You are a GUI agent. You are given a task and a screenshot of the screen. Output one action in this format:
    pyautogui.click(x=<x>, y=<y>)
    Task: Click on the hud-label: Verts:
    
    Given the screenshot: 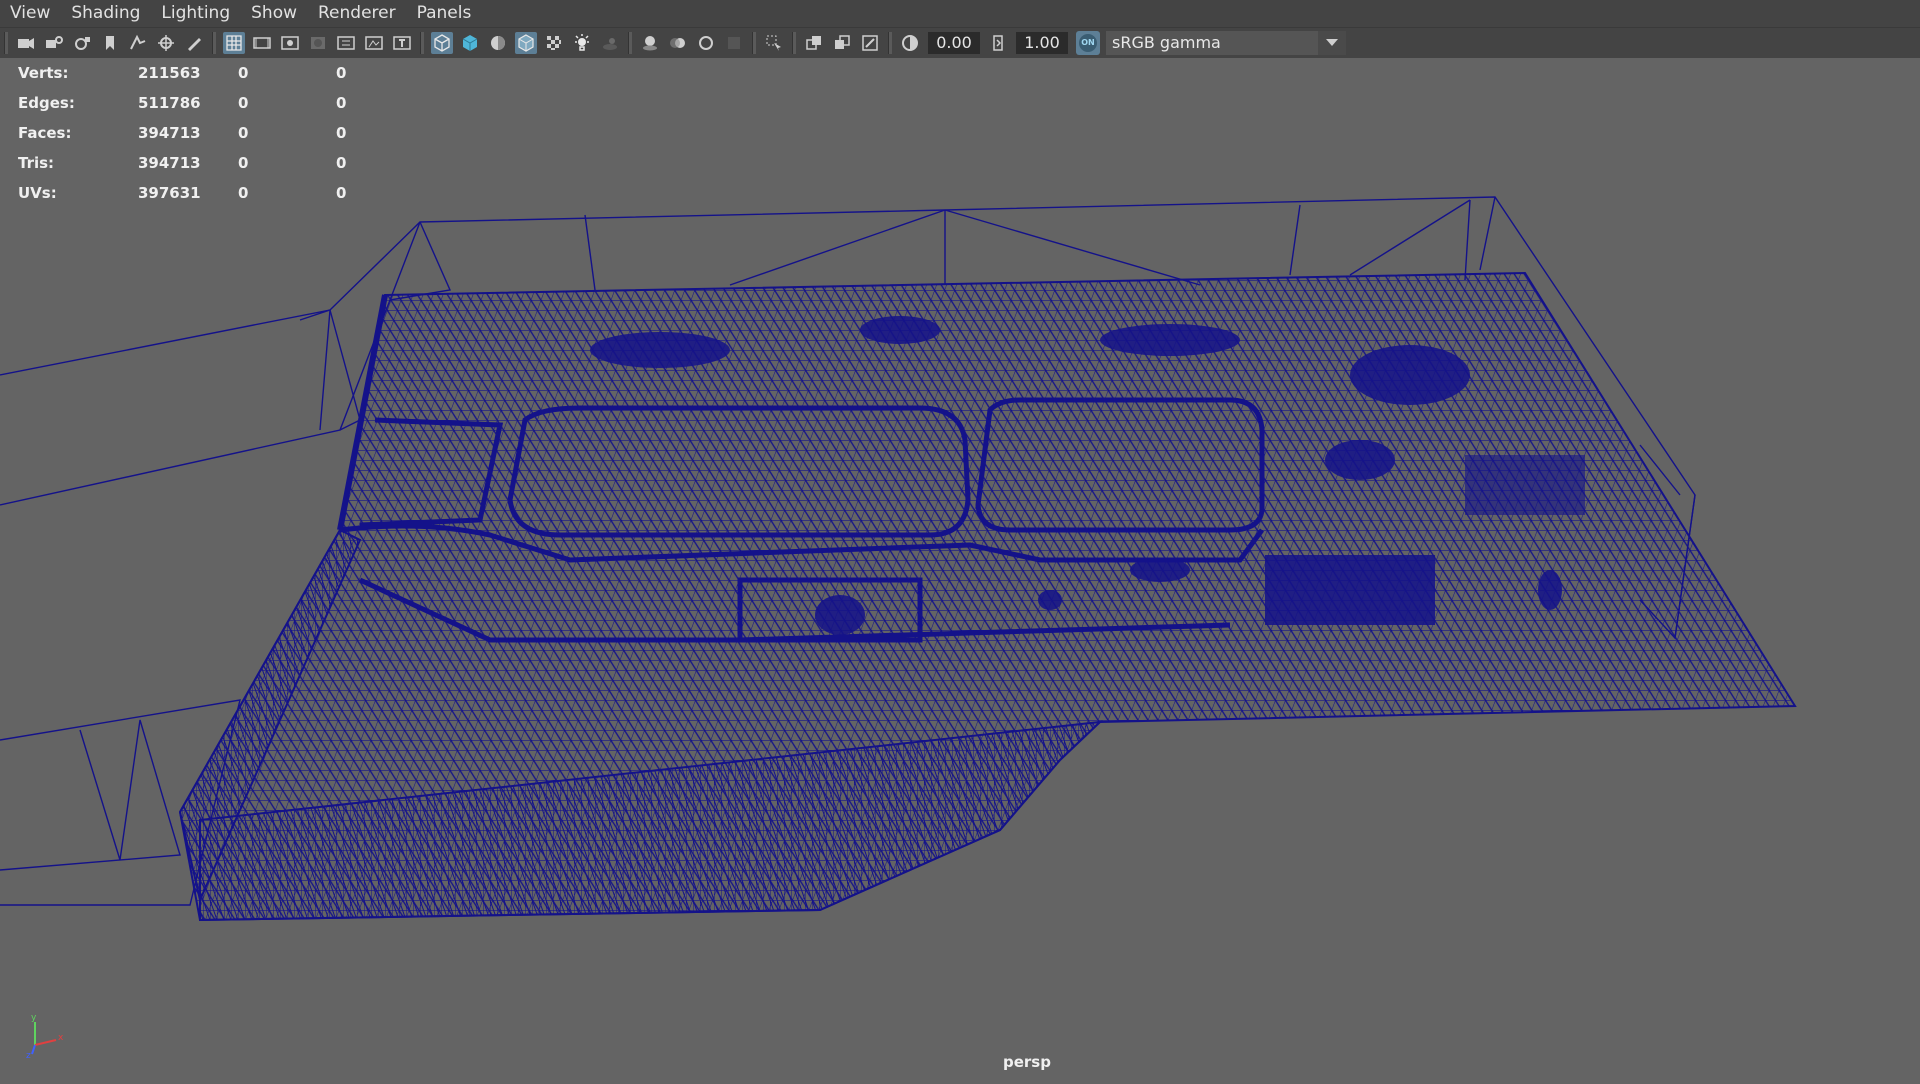 What is the action you would take?
    pyautogui.click(x=43, y=73)
    